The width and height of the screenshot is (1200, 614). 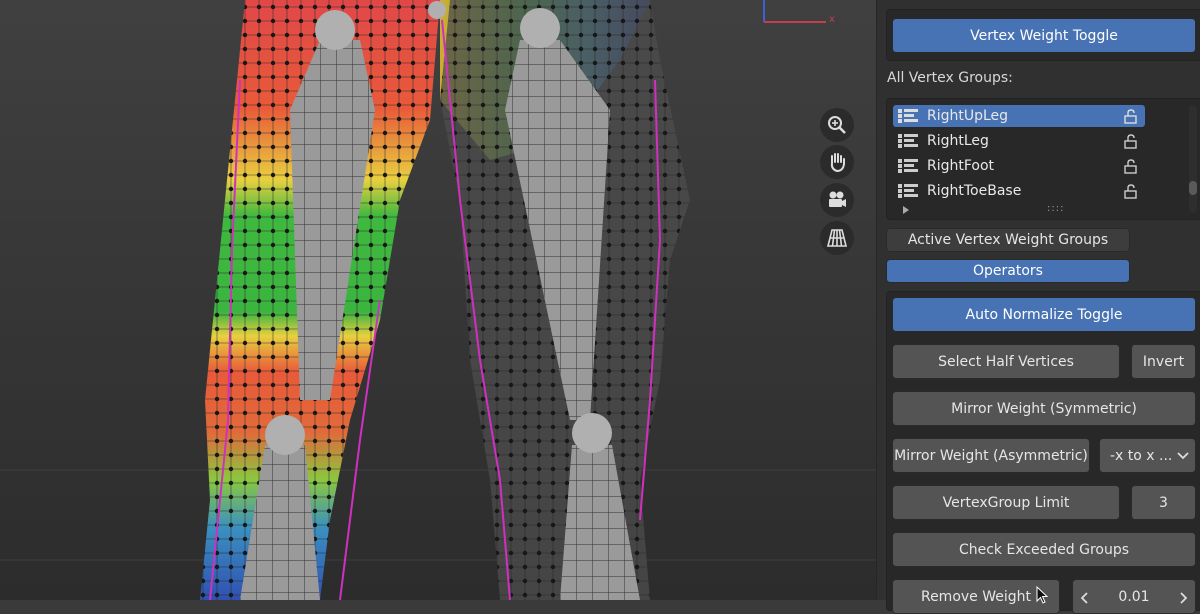 What do you see at coordinates (1006, 502) in the screenshot?
I see `vertexgroup-limit-button: VertexGroup Limit` at bounding box center [1006, 502].